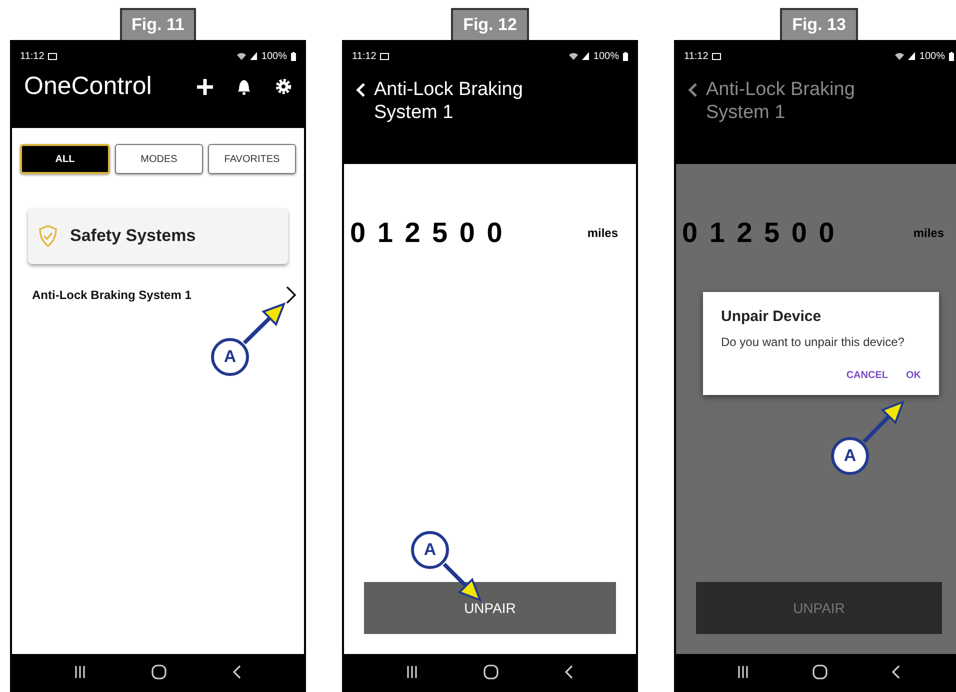  I want to click on device-row: Anti-Lock Braking System 1, so click(158, 284).